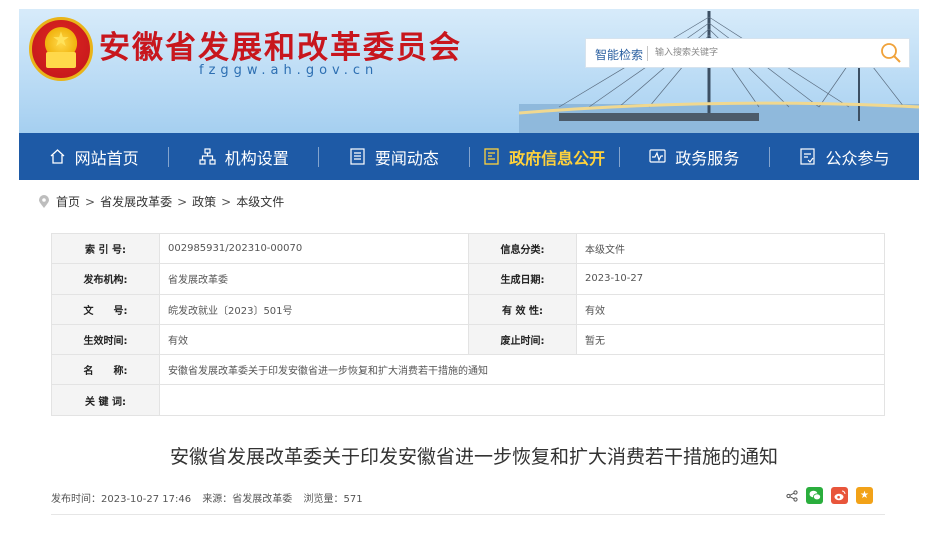 This screenshot has height=535, width=948. Describe the element at coordinates (61, 49) in the screenshot. I see `national-emblem-logo: ★` at that location.